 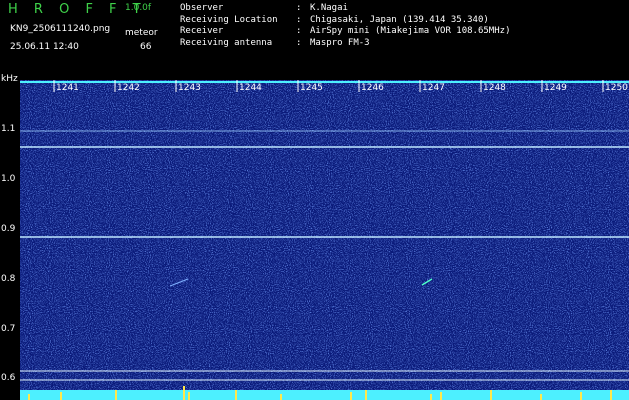 What do you see at coordinates (616, 88) in the screenshot?
I see `x-tick-label: 1250` at bounding box center [616, 88].